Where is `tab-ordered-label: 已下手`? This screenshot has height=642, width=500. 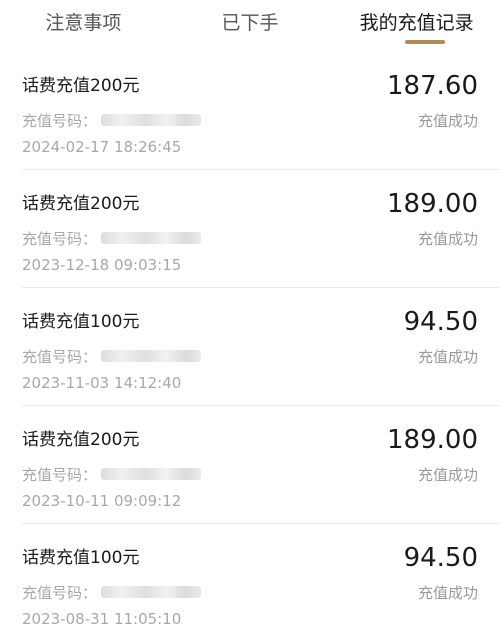
tab-ordered-label: 已下手 is located at coordinates (250, 23).